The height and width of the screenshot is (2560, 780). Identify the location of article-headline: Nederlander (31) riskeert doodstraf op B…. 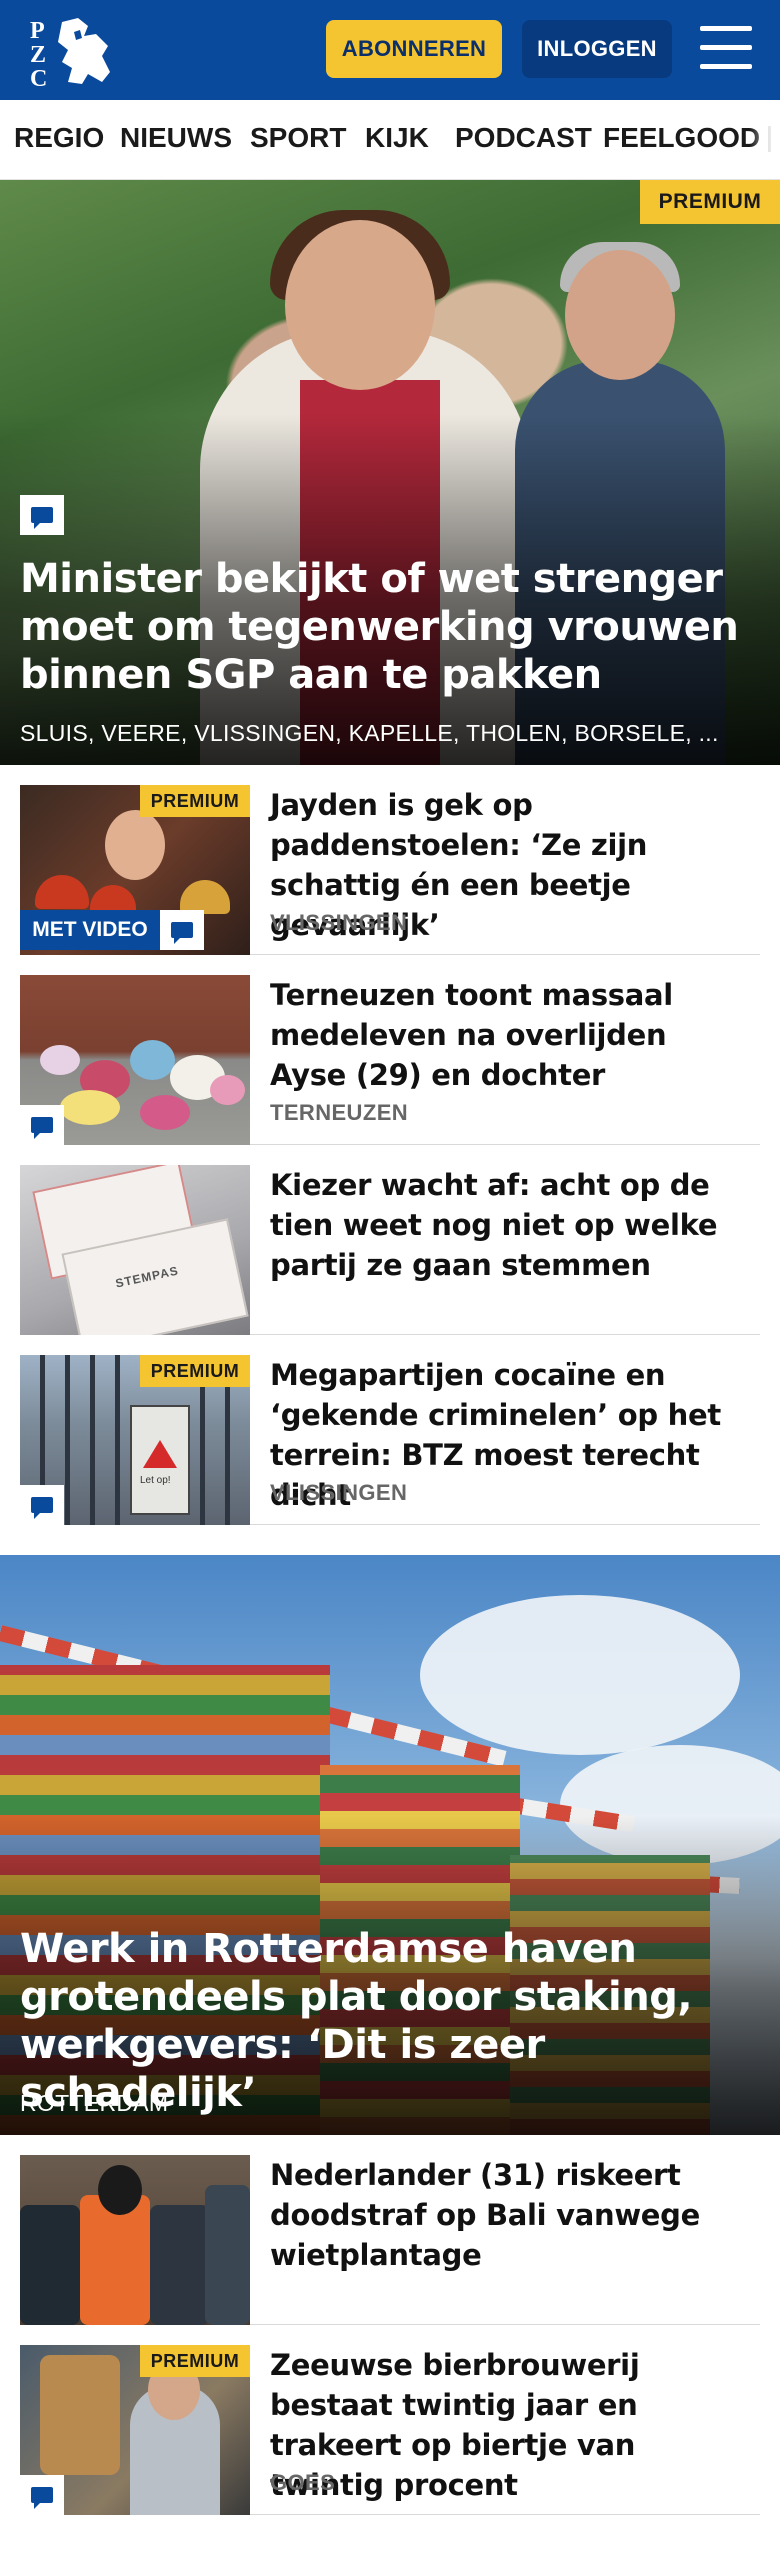
(510, 2215).